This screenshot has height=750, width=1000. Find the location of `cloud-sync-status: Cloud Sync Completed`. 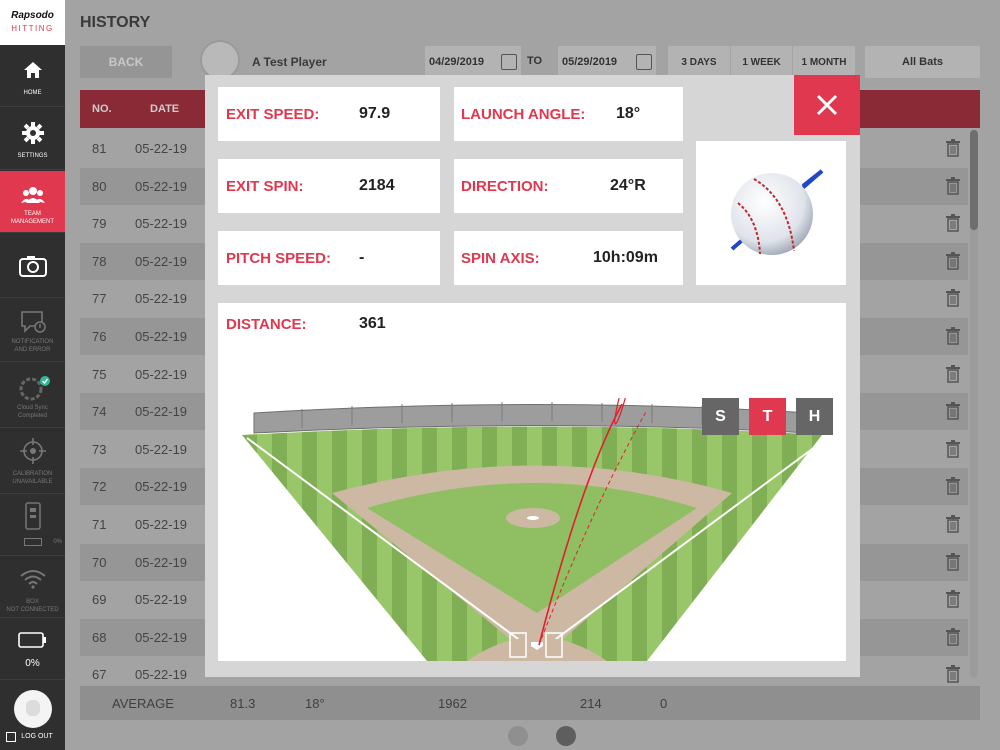

cloud-sync-status: Cloud Sync Completed is located at coordinates (32, 395).